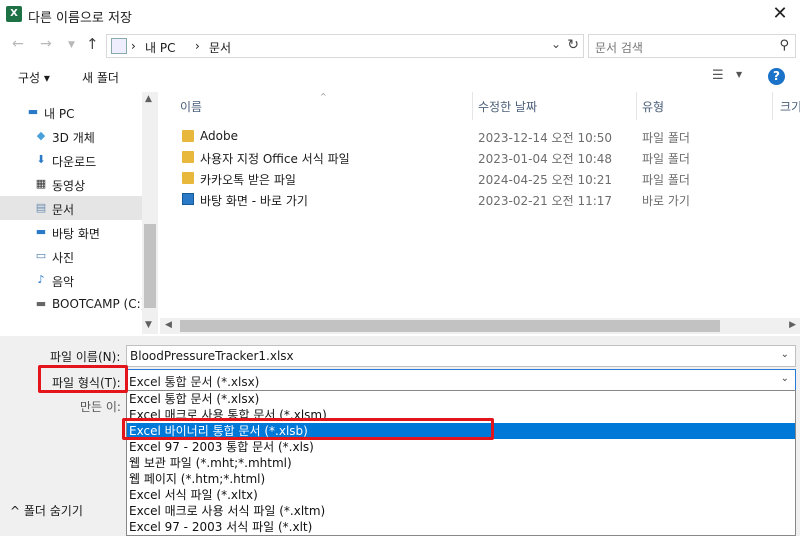  What do you see at coordinates (784, 45) in the screenshot?
I see `search-icon: ⚲` at bounding box center [784, 45].